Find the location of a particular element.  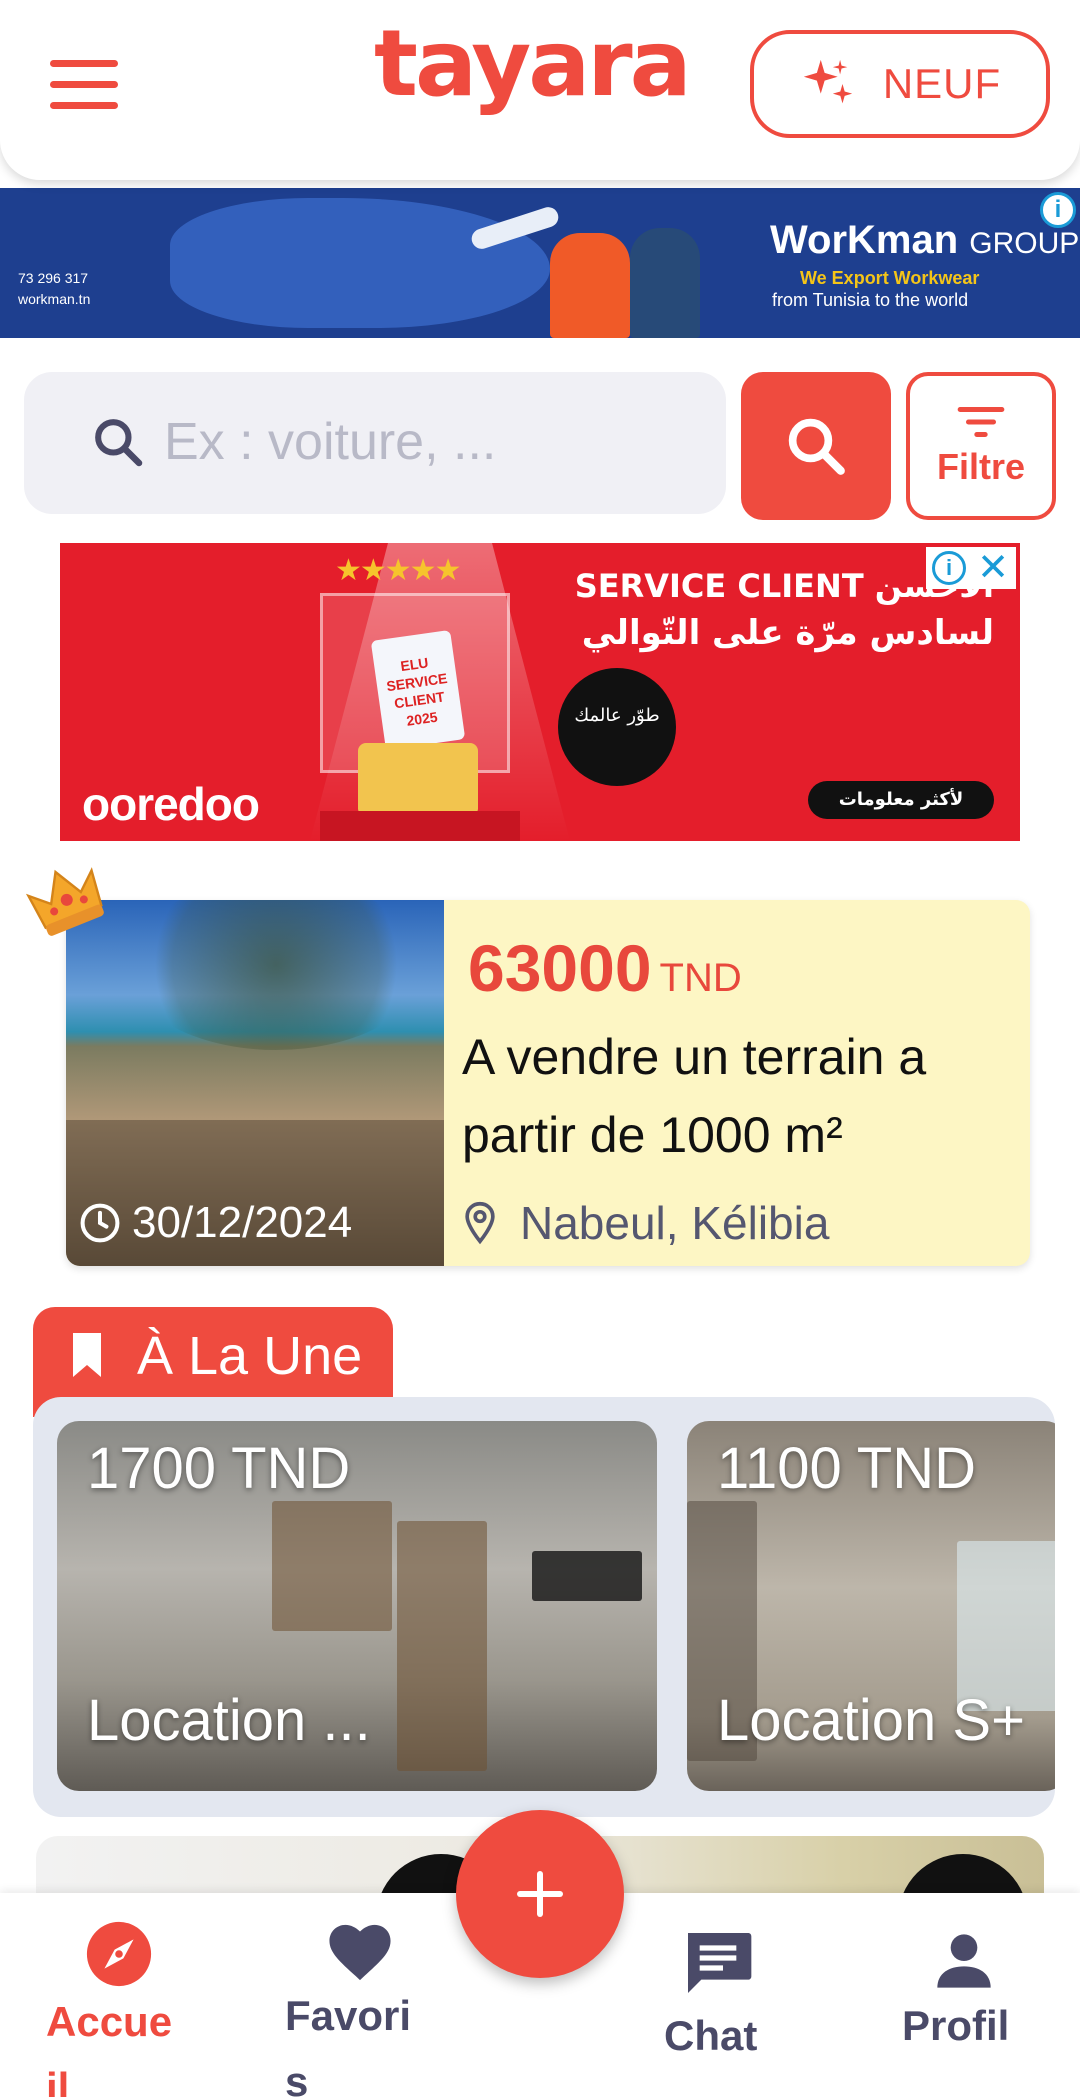

listing-location: Nabeul, Kélibia is located at coordinates (645, 1223).